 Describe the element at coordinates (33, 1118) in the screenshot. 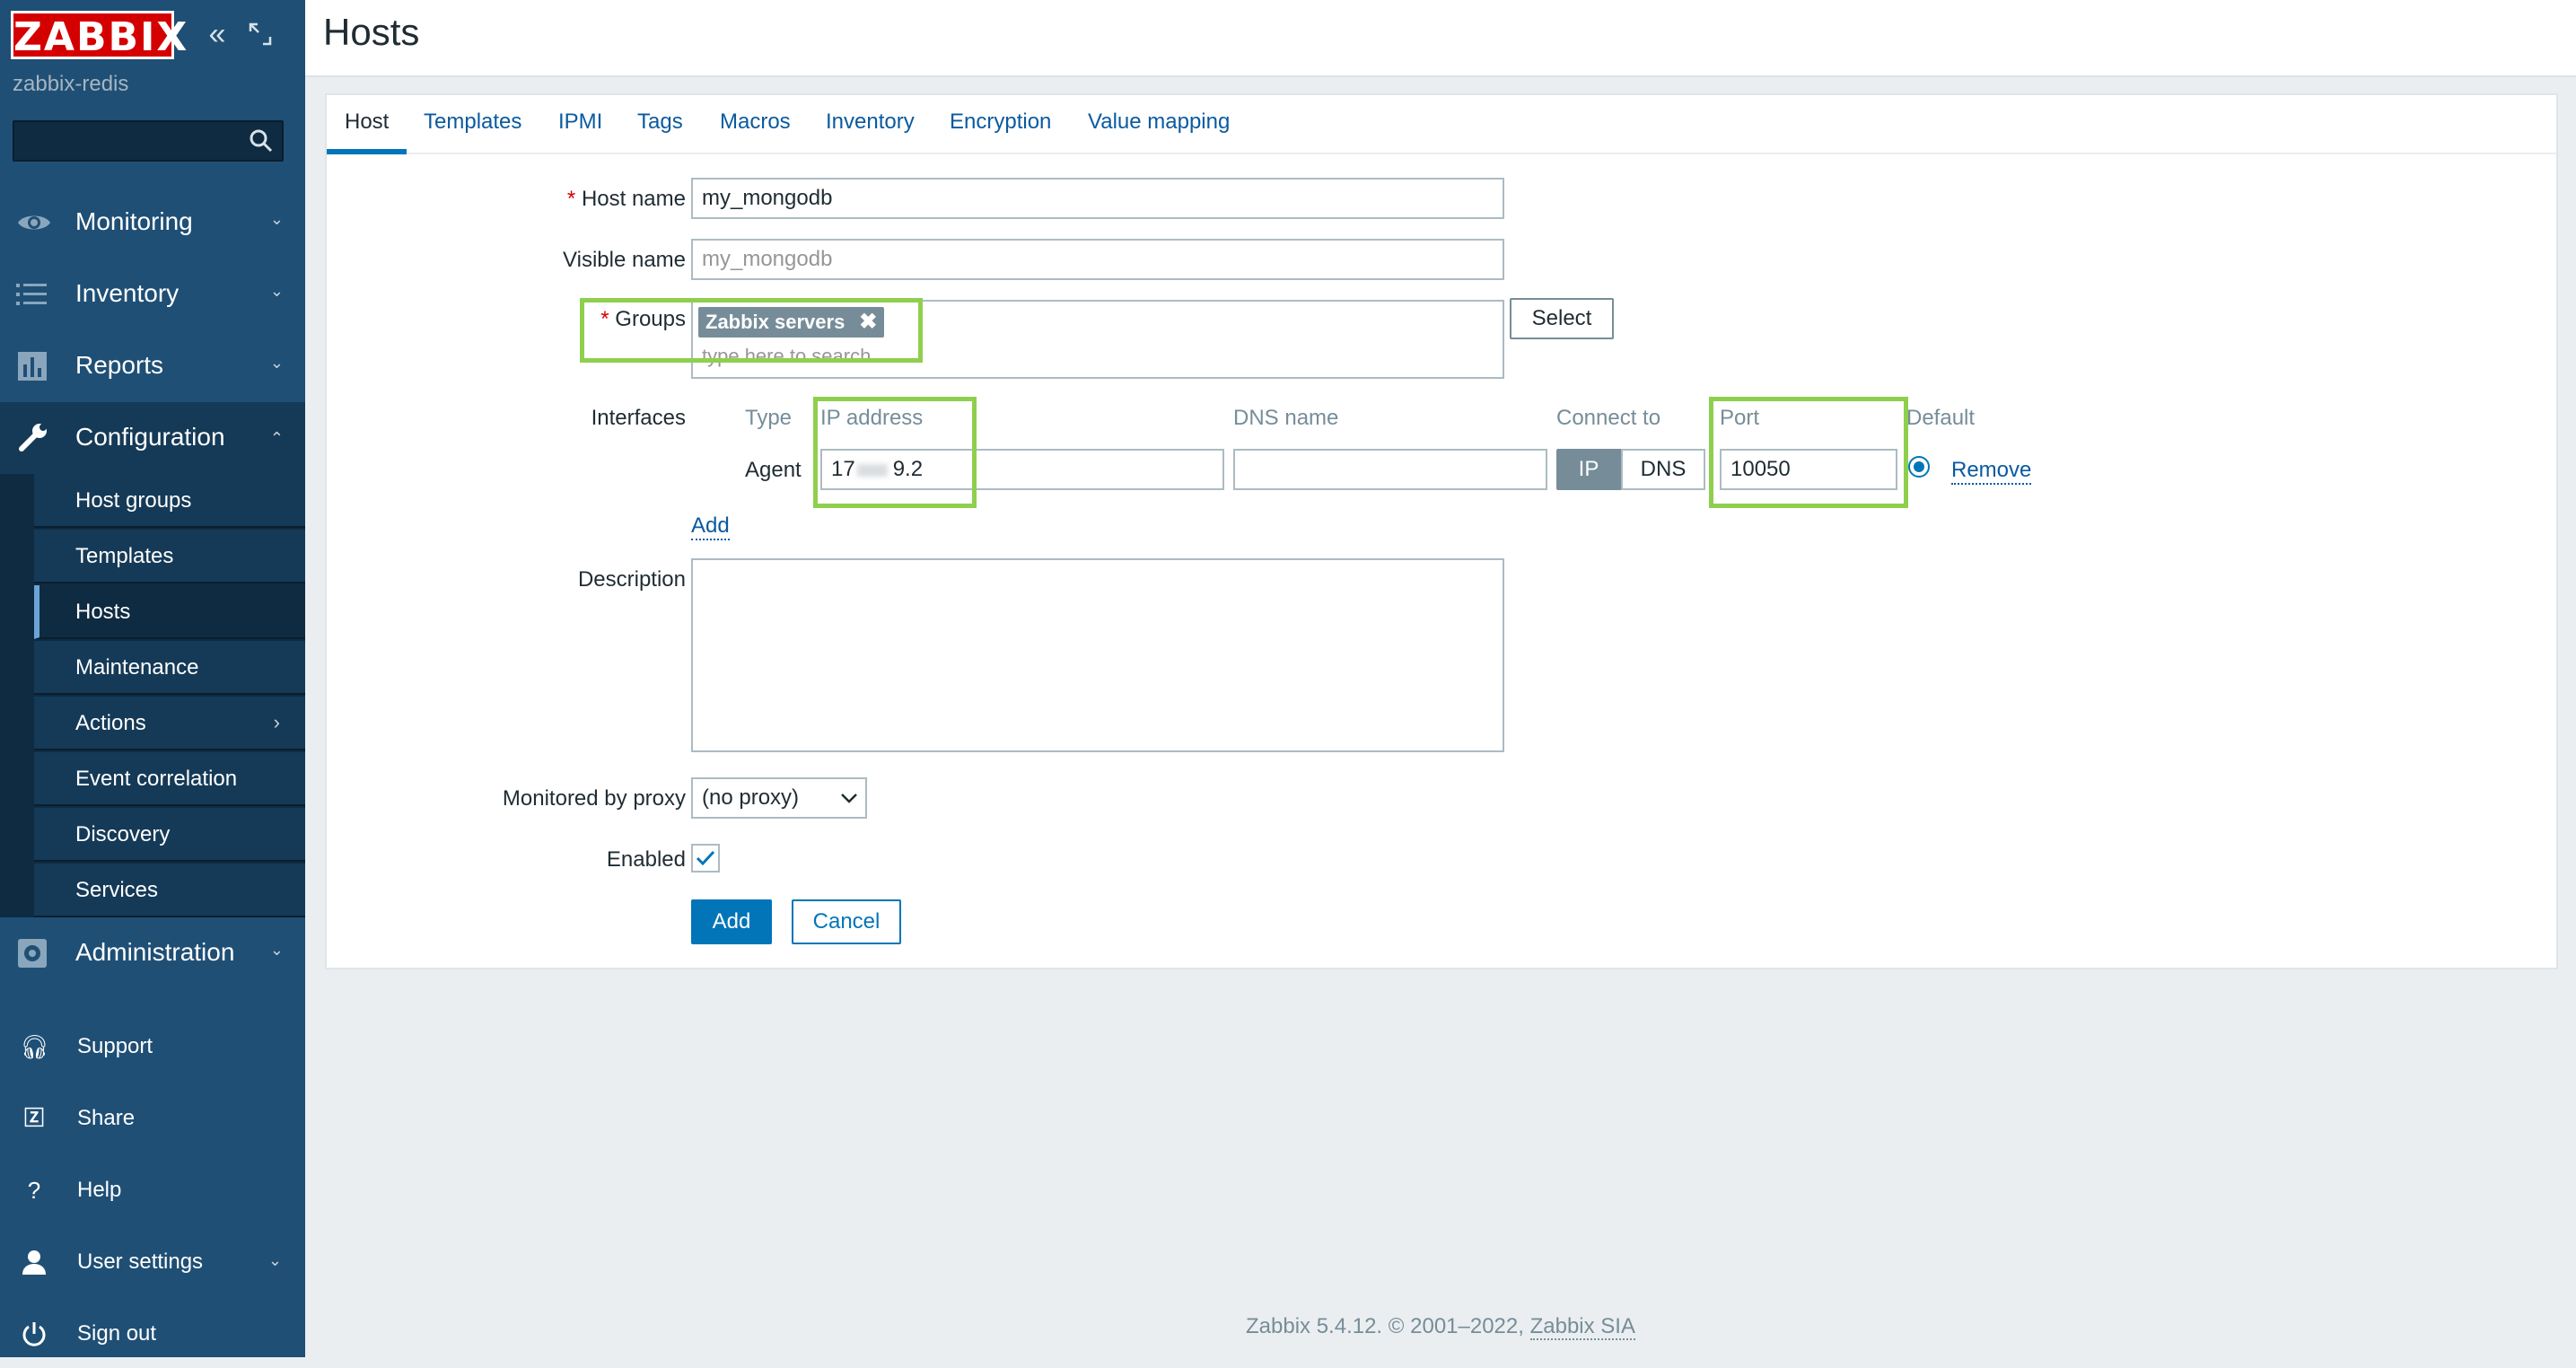

I see `share-icon: 🅉︎` at that location.